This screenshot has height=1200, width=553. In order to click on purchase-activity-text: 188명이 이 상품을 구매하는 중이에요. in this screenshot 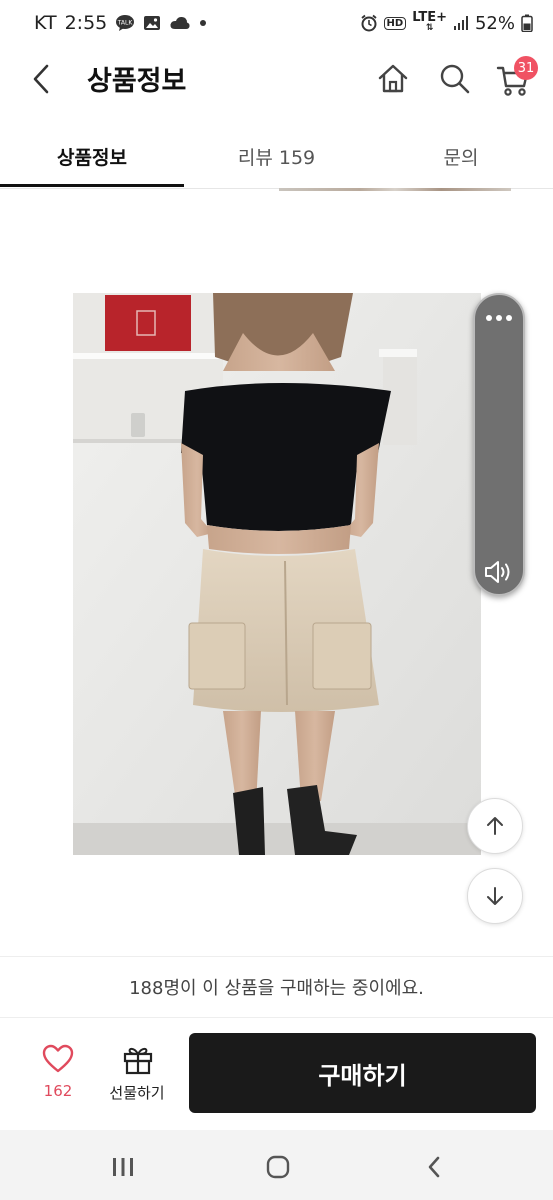, I will do `click(276, 988)`.